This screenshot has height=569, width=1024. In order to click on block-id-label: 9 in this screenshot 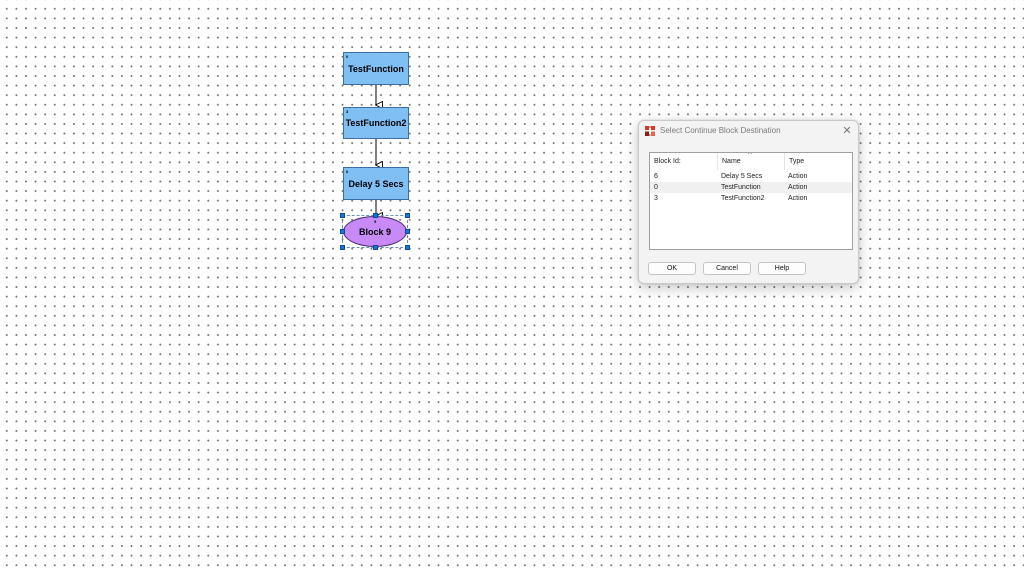, I will do `click(375, 221)`.